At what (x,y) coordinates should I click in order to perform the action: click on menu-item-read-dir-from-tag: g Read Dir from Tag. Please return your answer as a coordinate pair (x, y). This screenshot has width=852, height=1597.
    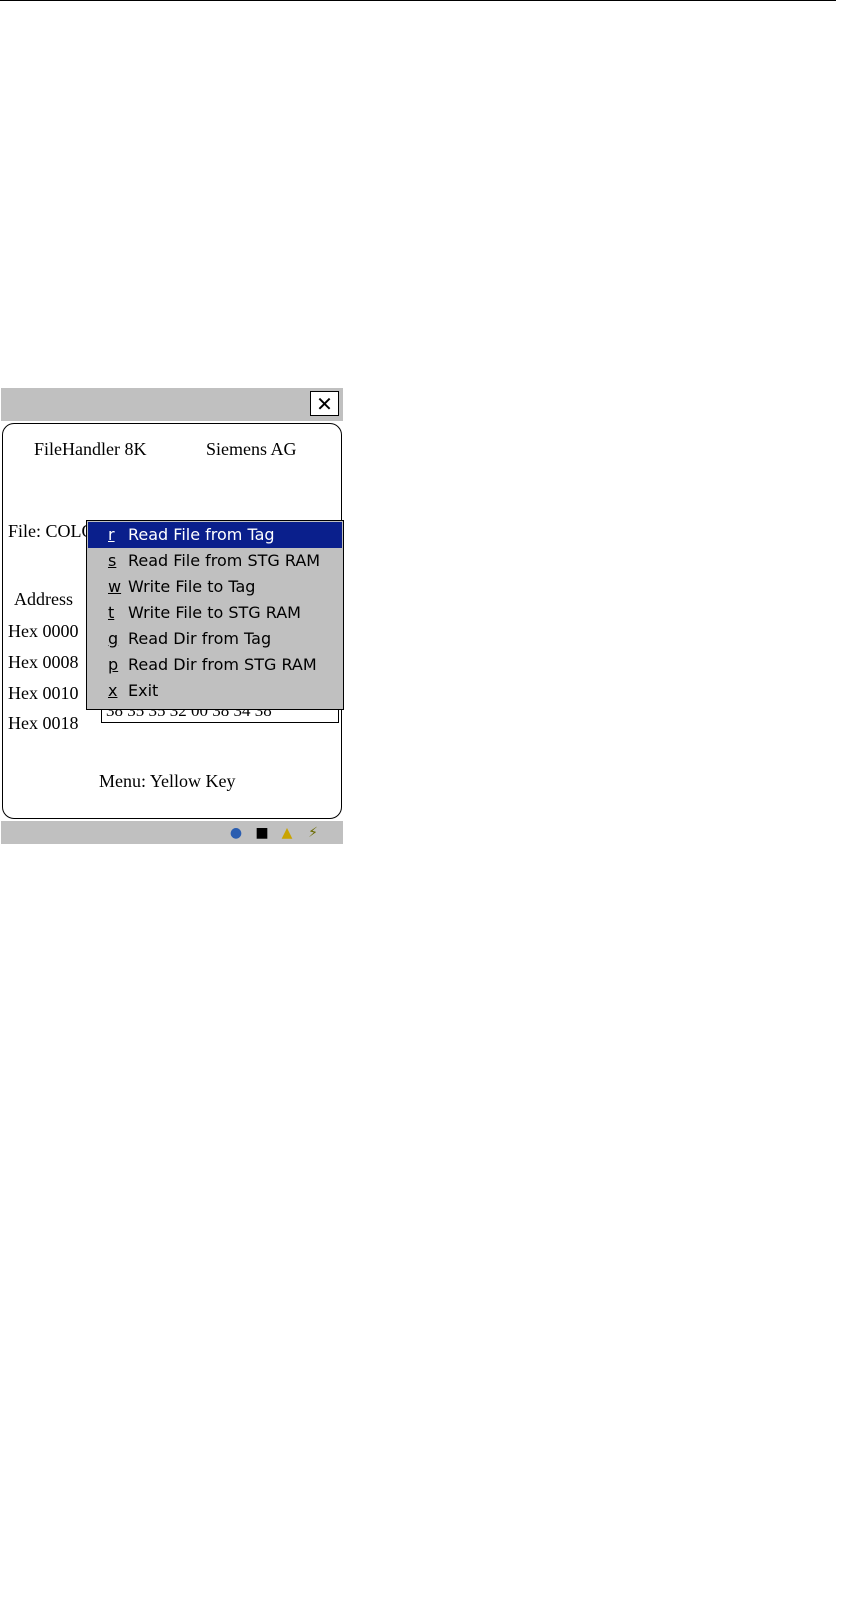
    Looking at the image, I should click on (215, 639).